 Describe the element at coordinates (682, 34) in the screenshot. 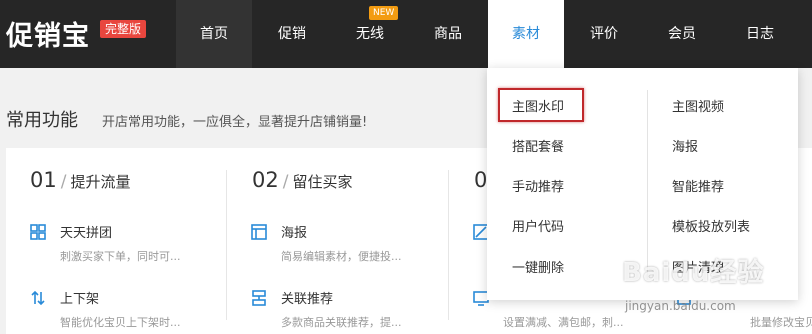

I see `nav-members: 会员` at that location.